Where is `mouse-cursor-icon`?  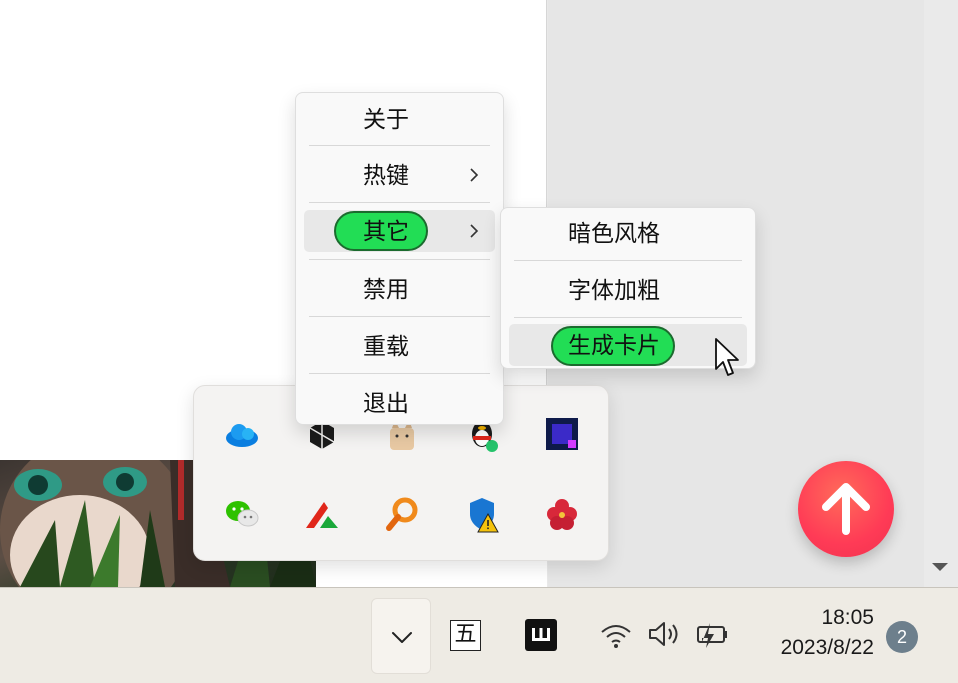 mouse-cursor-icon is located at coordinates (727, 357).